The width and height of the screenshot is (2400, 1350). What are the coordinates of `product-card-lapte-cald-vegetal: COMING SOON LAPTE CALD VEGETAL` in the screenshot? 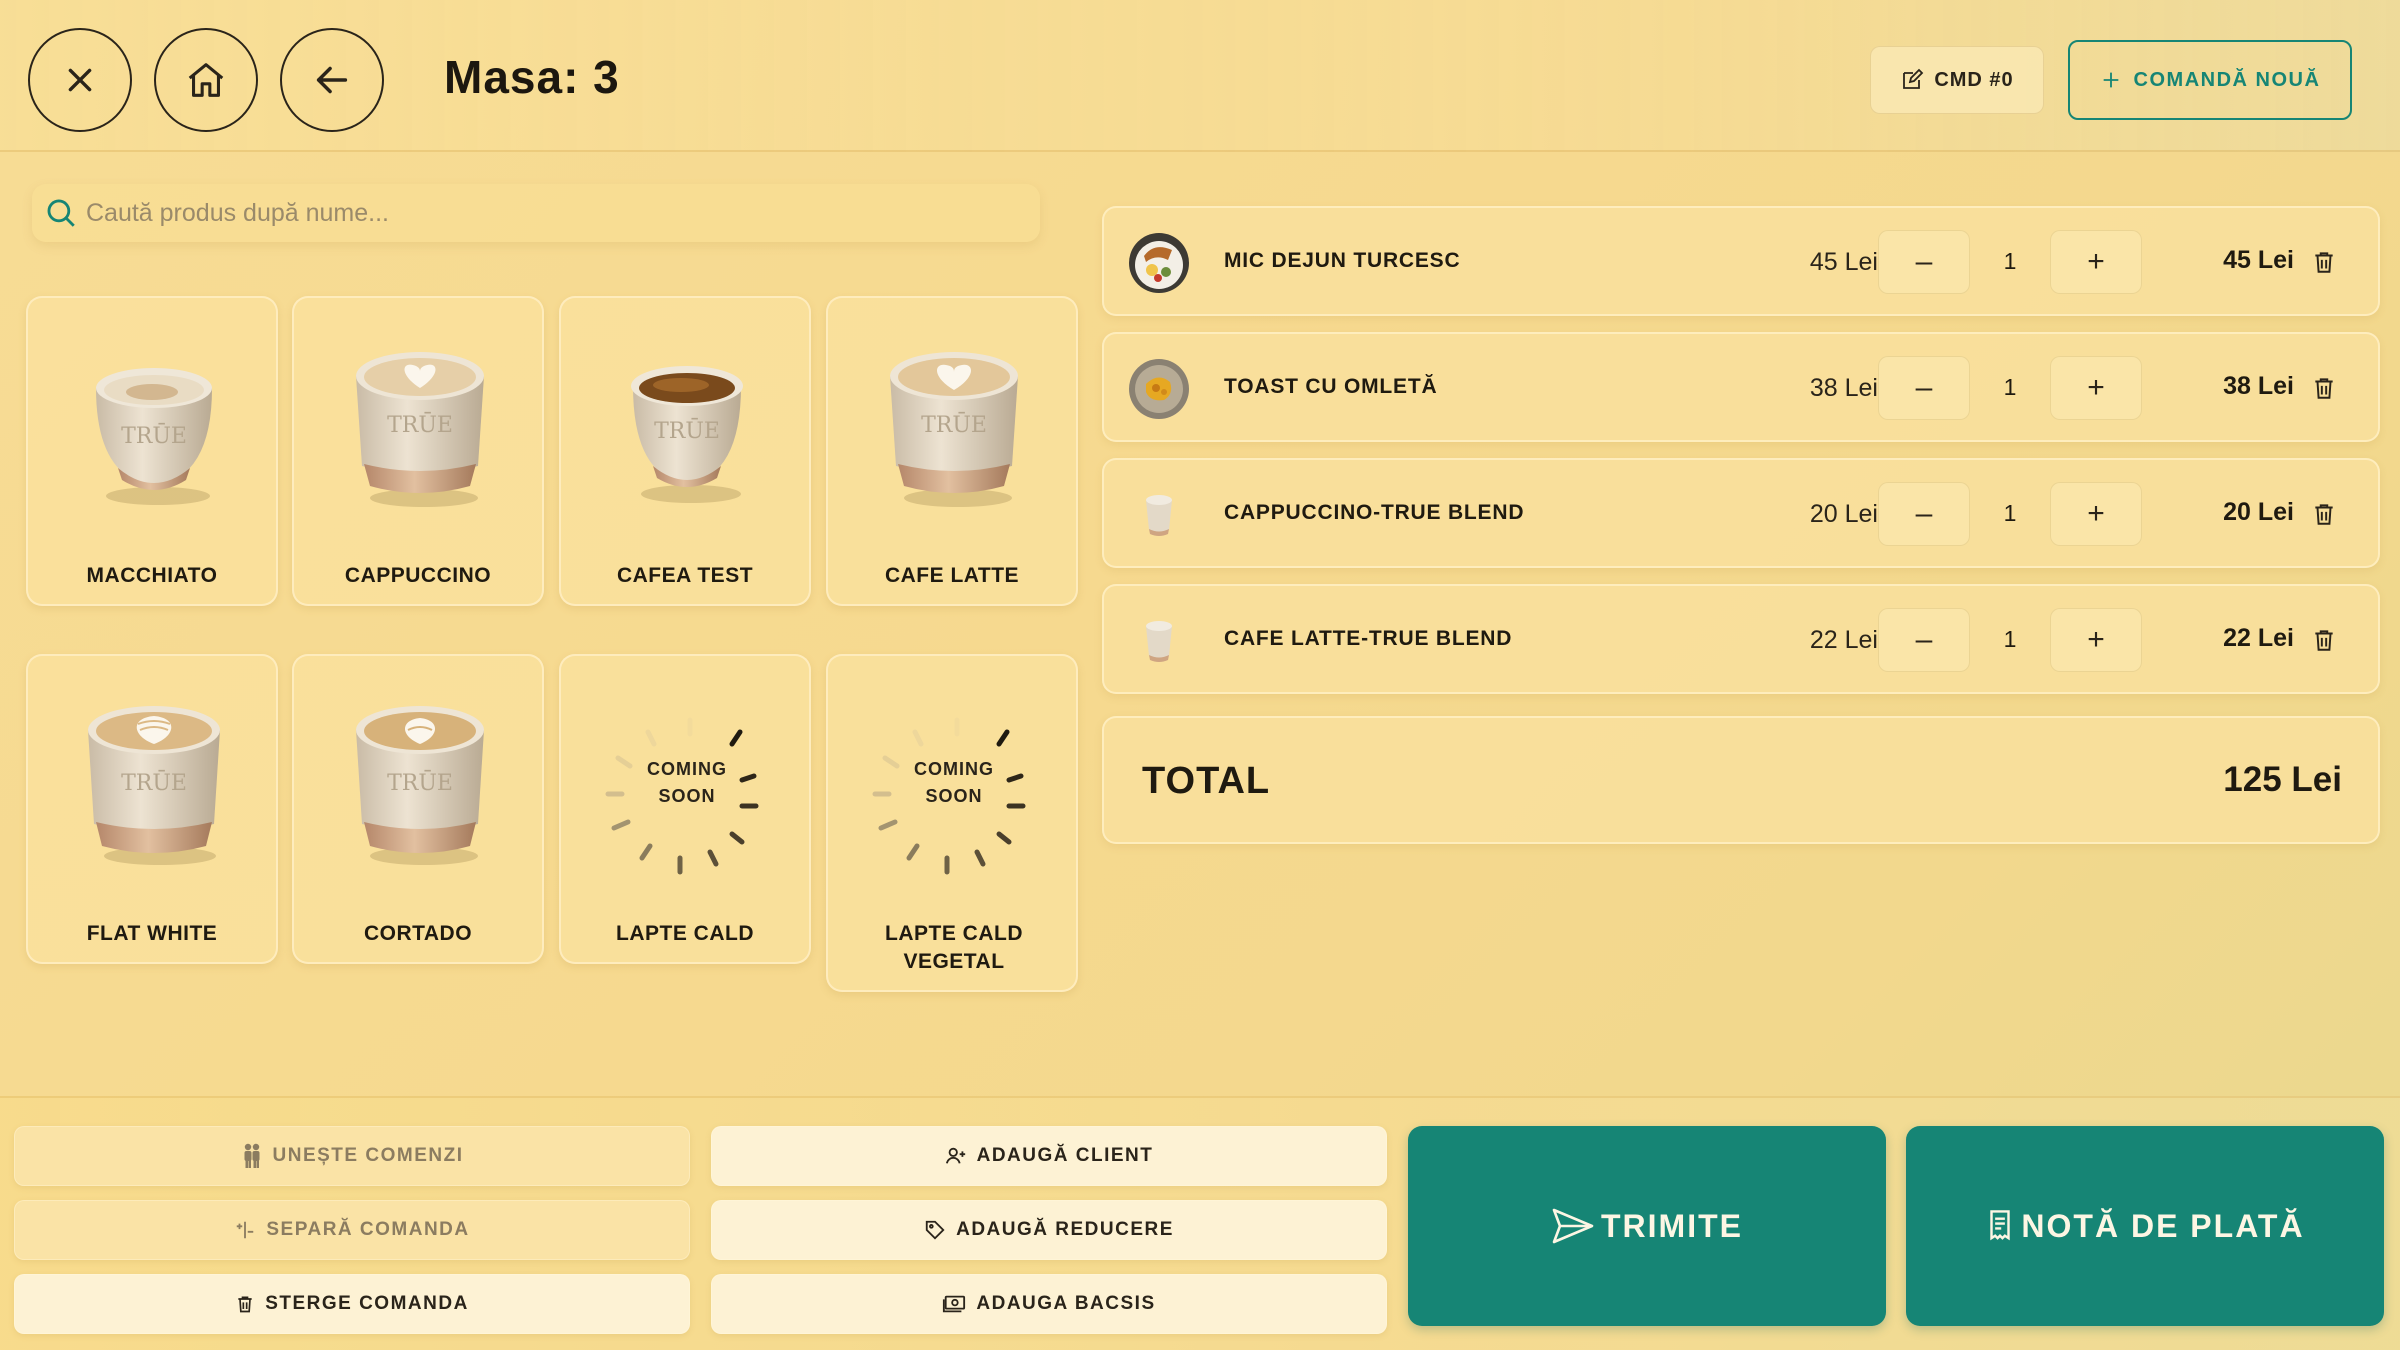 It's located at (952, 823).